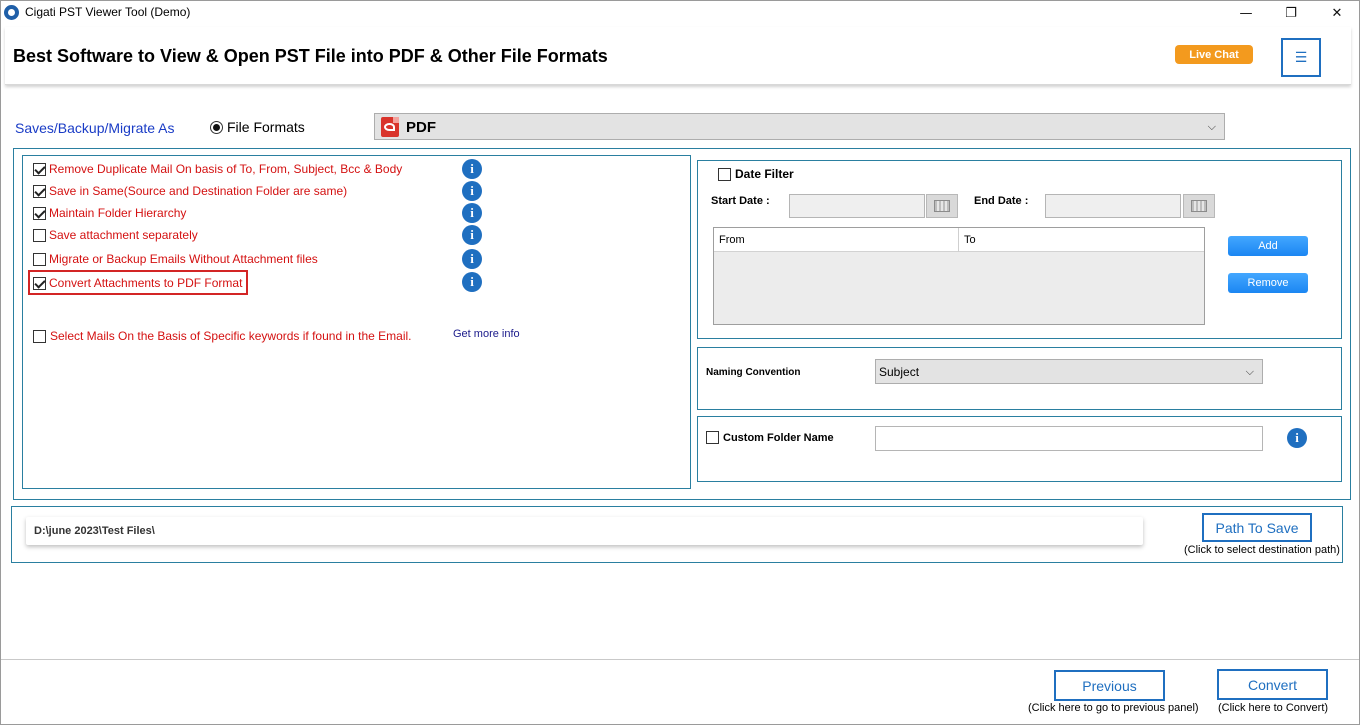  What do you see at coordinates (1069, 438) in the screenshot?
I see `custom-folder-input` at bounding box center [1069, 438].